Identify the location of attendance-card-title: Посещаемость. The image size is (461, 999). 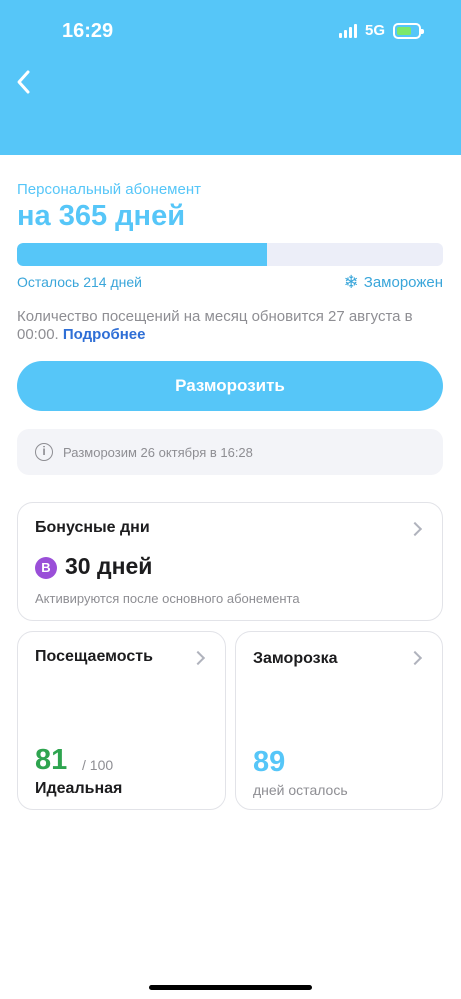
(94, 656).